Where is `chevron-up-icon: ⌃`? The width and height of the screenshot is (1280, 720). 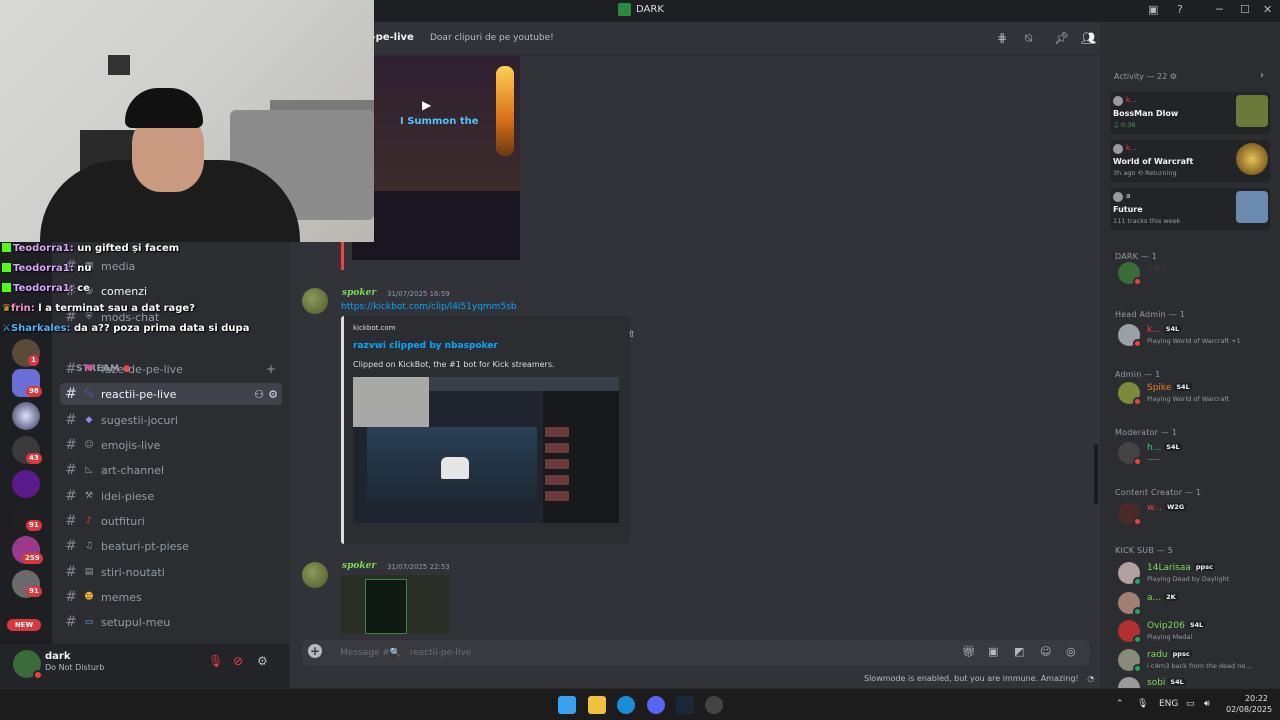 chevron-up-icon: ⌃ is located at coordinates (1120, 704).